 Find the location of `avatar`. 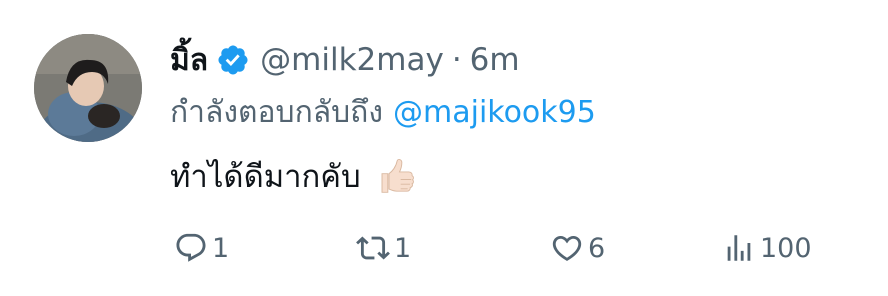

avatar is located at coordinates (88, 88).